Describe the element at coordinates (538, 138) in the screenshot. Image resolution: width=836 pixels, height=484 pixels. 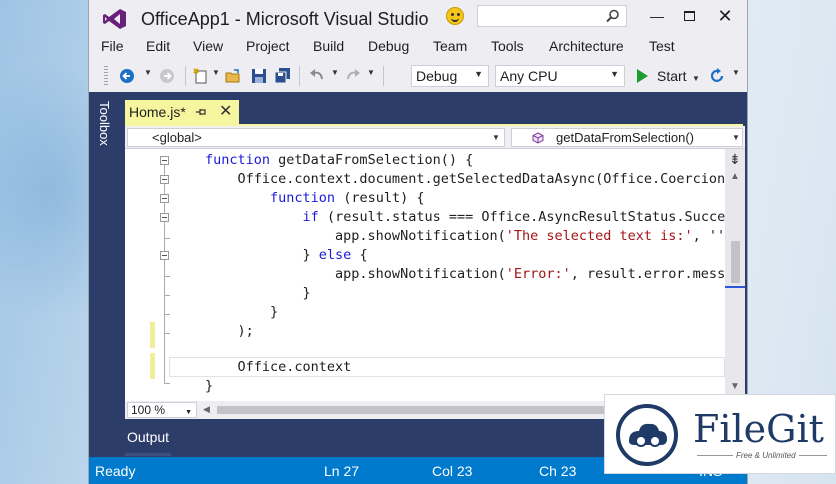
I see `method-cube-icon` at that location.